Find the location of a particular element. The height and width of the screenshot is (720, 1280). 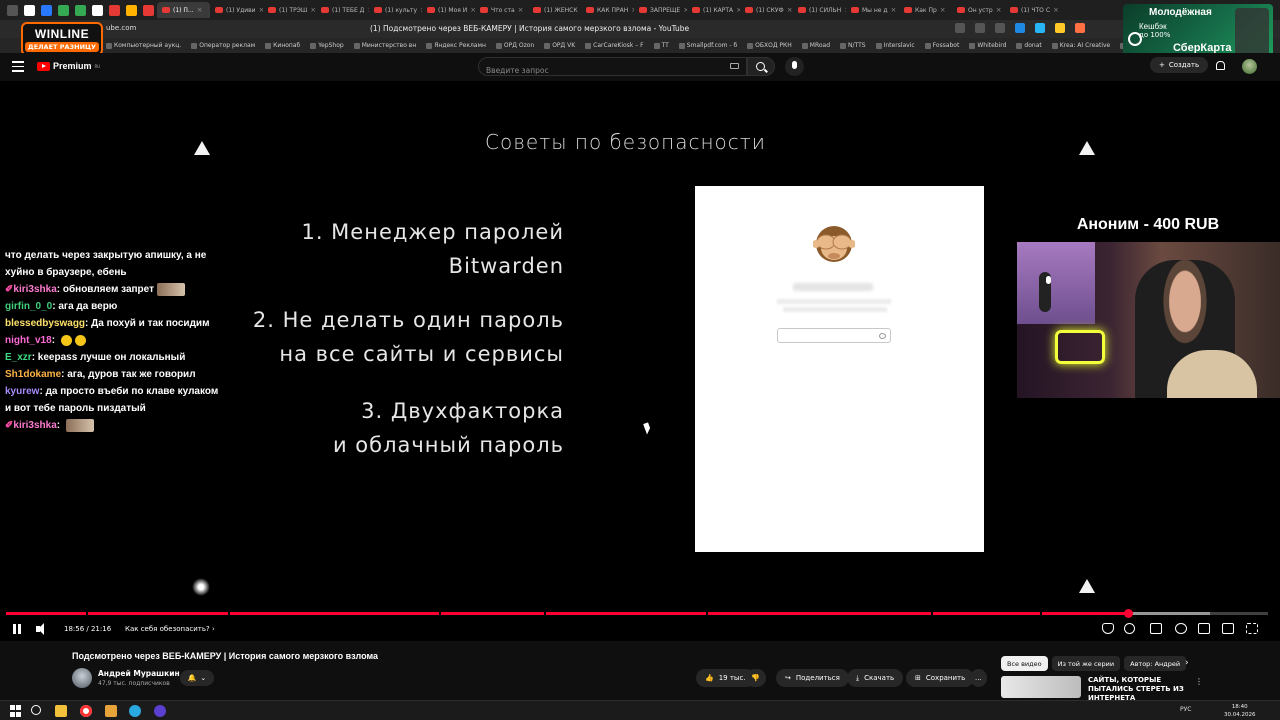

create-button: + Создать is located at coordinates (1179, 65).